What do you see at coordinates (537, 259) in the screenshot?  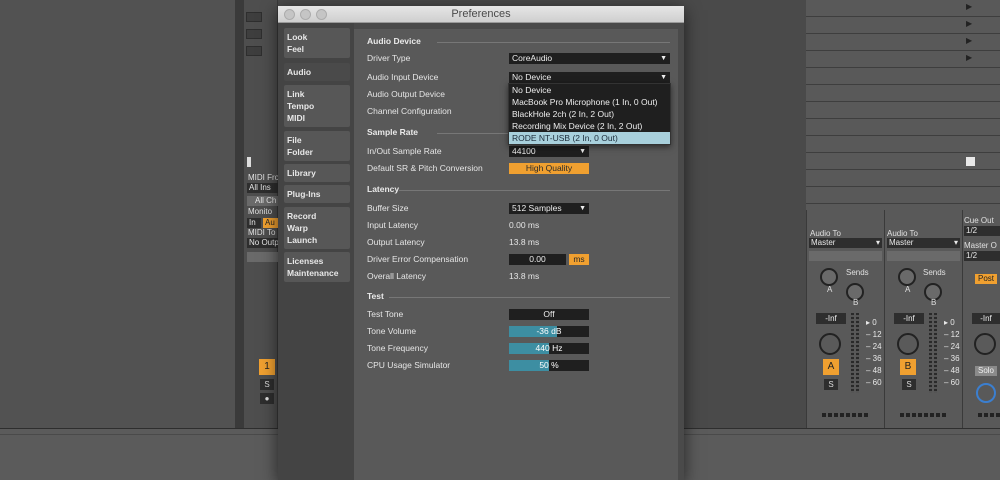 I see `driver-comp-field: 0.00` at bounding box center [537, 259].